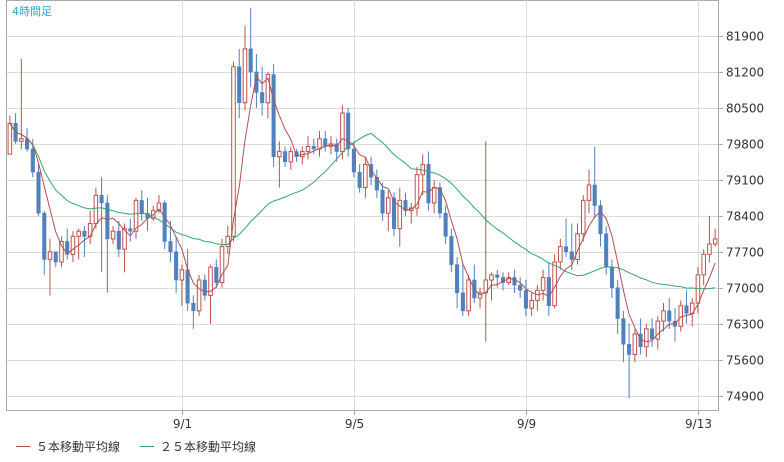 The image size is (784, 462). I want to click on timeframe-label: 4時間足, so click(32, 11).